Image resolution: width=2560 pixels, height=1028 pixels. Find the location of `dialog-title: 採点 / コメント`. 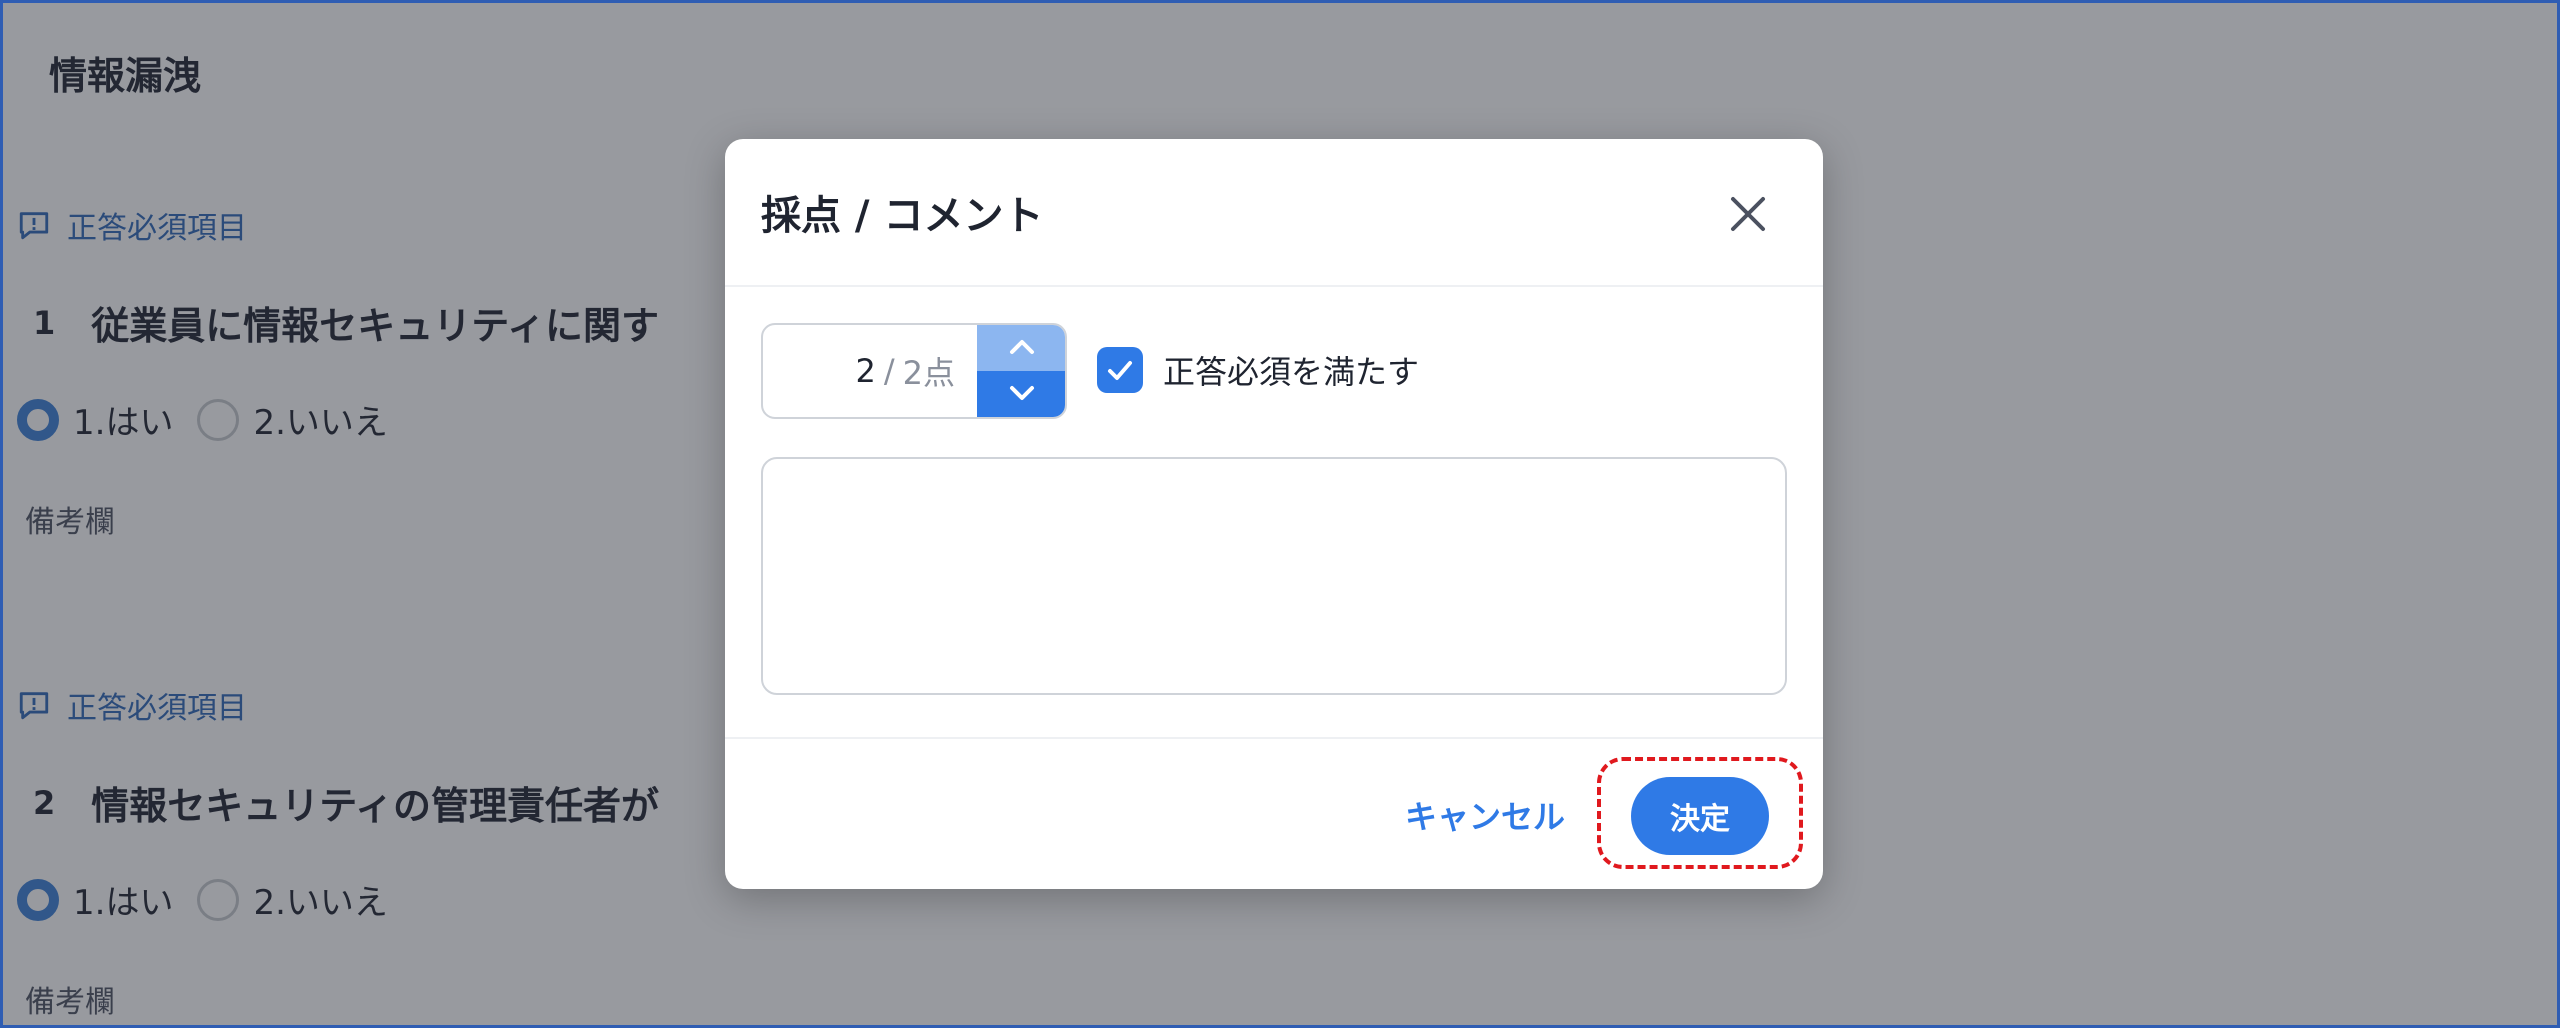

dialog-title: 採点 / コメント is located at coordinates (902, 216).